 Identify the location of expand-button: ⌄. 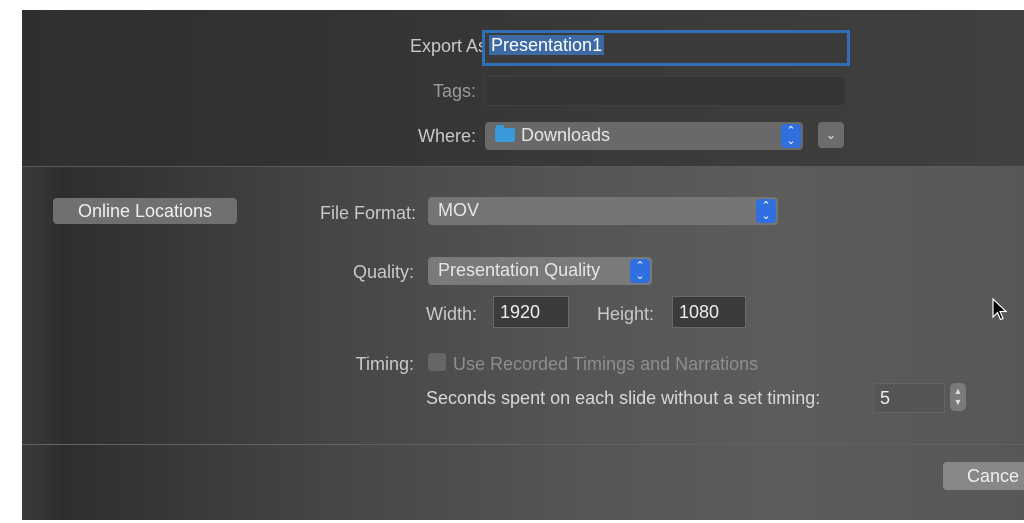
(831, 135).